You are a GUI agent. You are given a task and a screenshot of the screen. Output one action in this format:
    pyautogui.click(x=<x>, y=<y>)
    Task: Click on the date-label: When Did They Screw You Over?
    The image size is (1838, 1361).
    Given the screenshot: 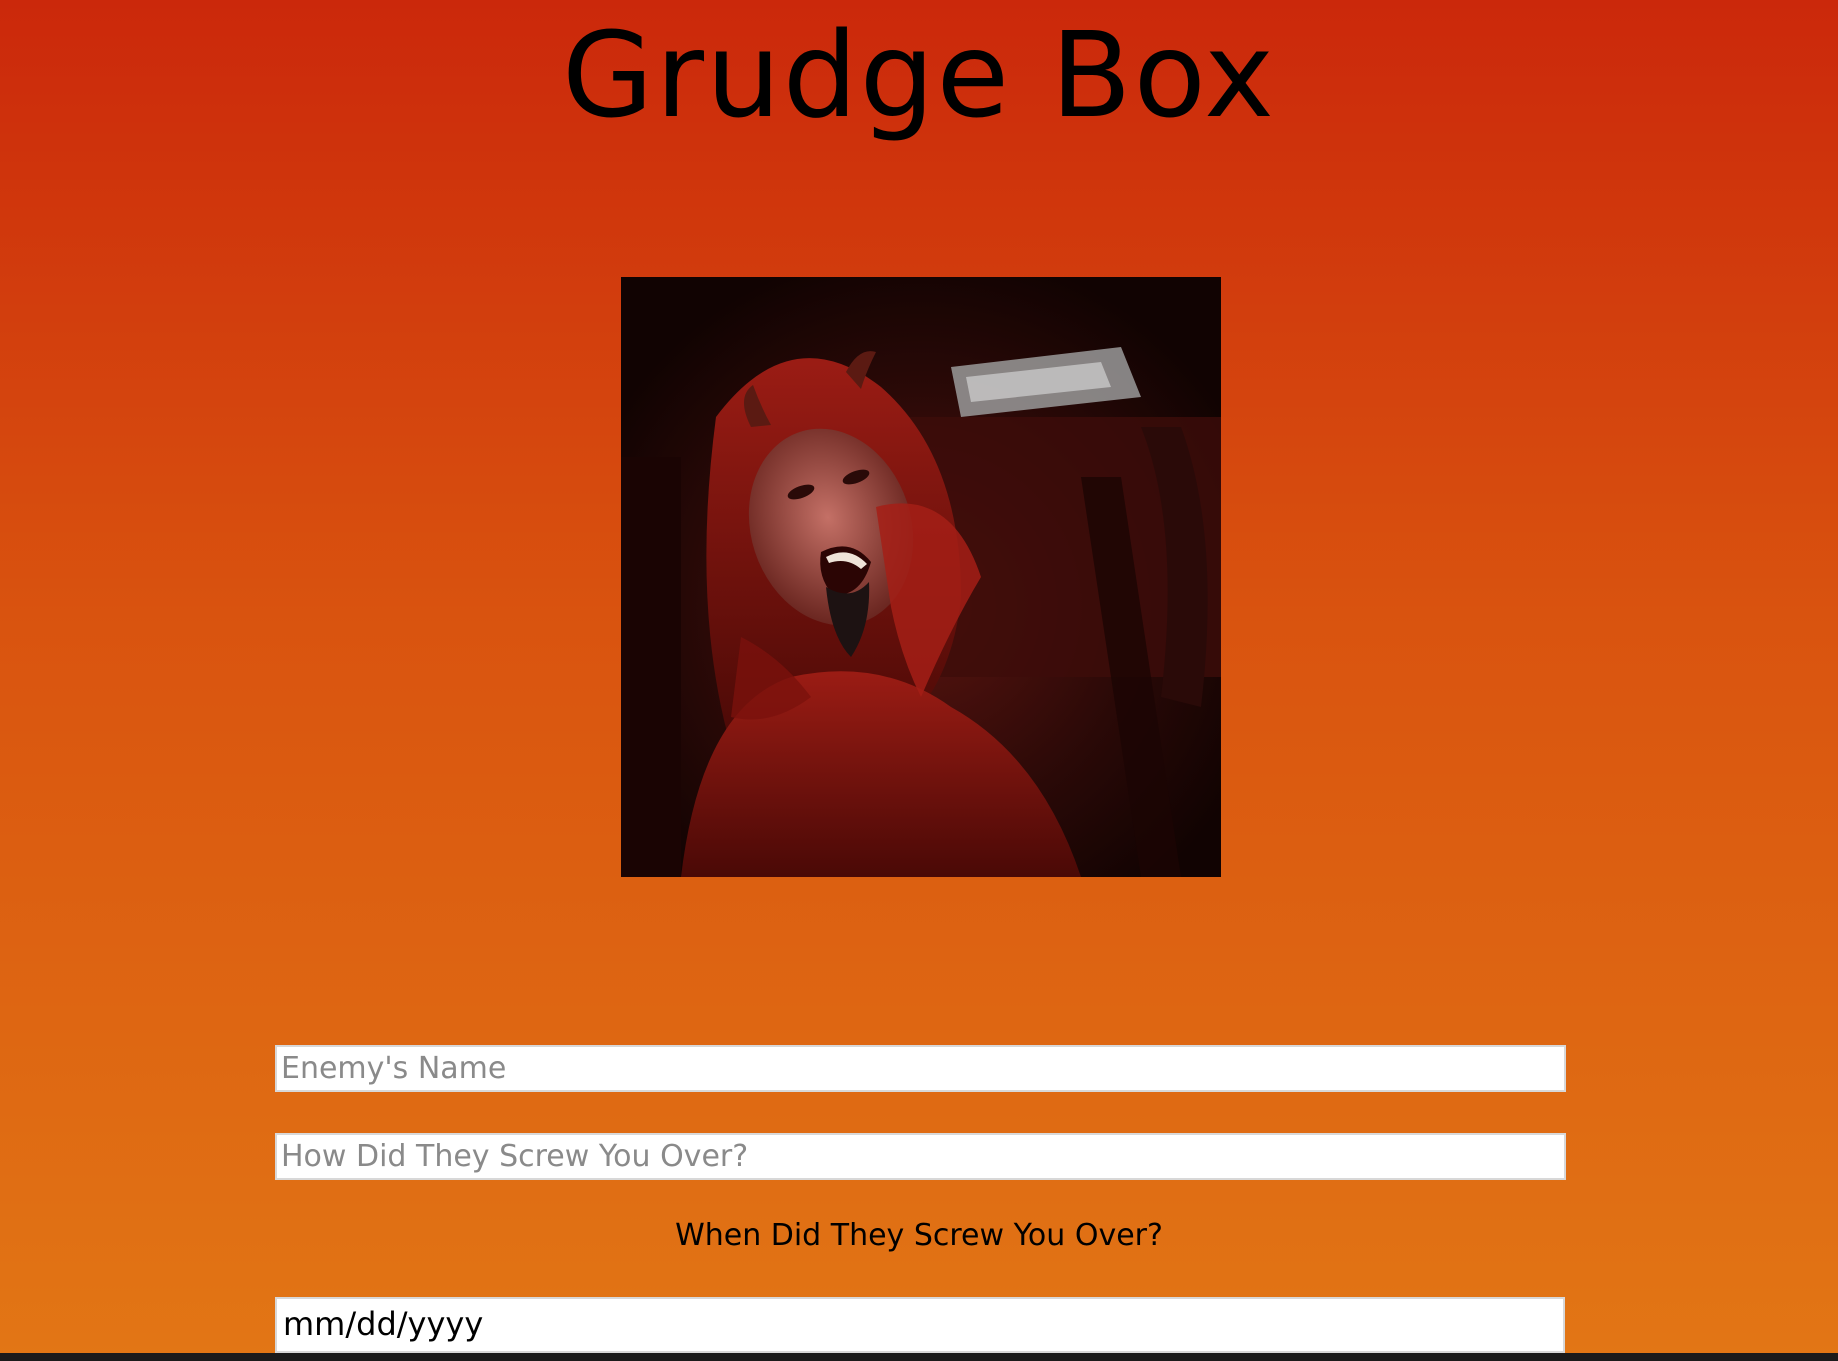 What is the action you would take?
    pyautogui.click(x=919, y=1235)
    